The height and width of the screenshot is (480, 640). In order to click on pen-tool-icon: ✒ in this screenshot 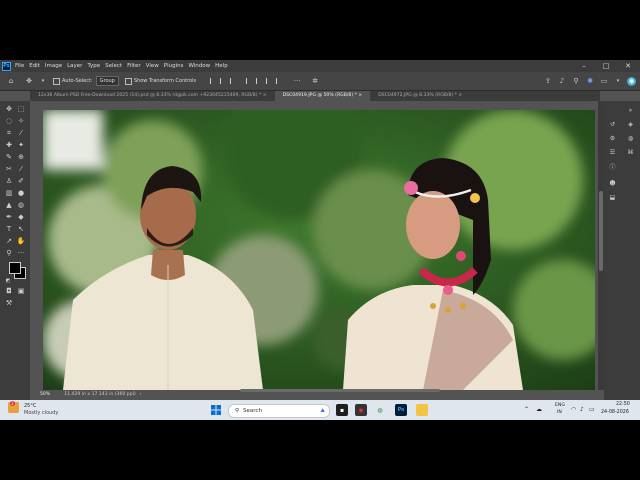, I will do `click(9, 217)`.